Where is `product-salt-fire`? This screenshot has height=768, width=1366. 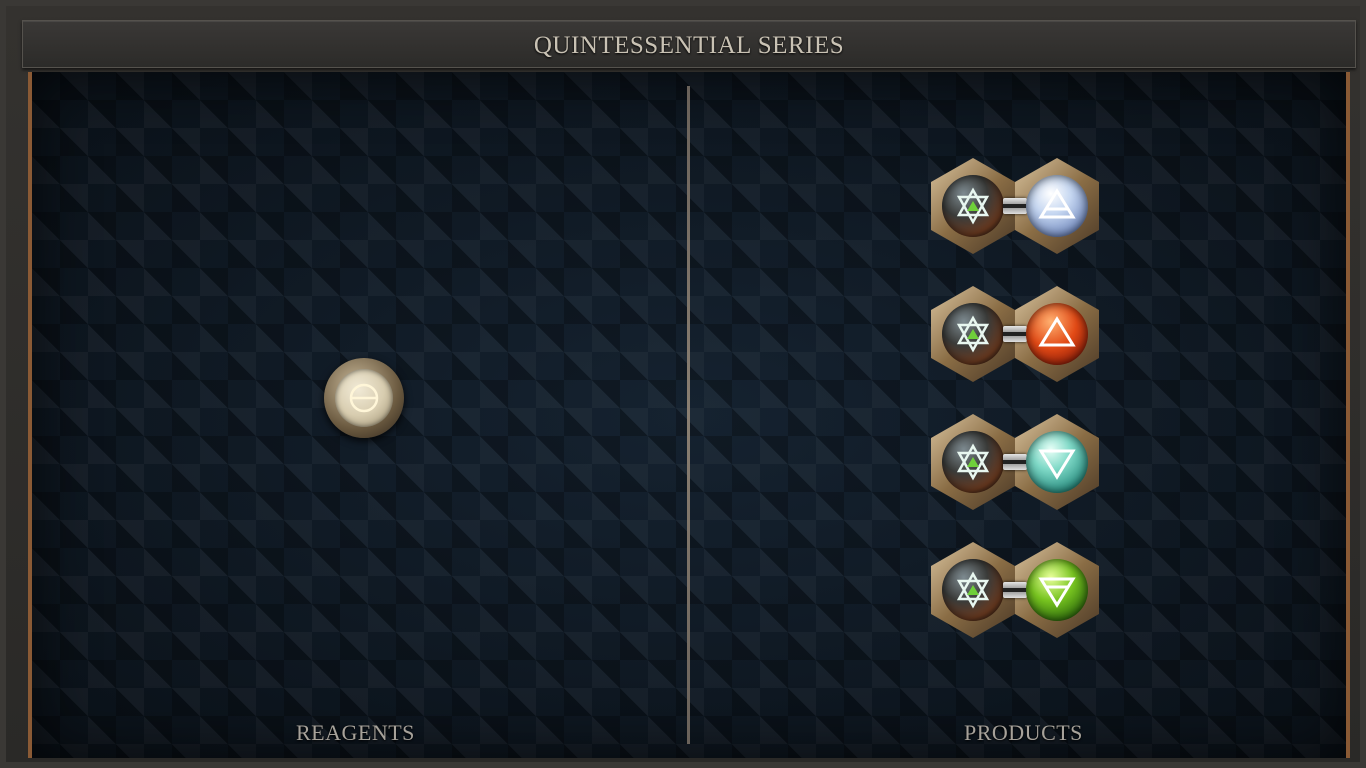 product-salt-fire is located at coordinates (1015, 334).